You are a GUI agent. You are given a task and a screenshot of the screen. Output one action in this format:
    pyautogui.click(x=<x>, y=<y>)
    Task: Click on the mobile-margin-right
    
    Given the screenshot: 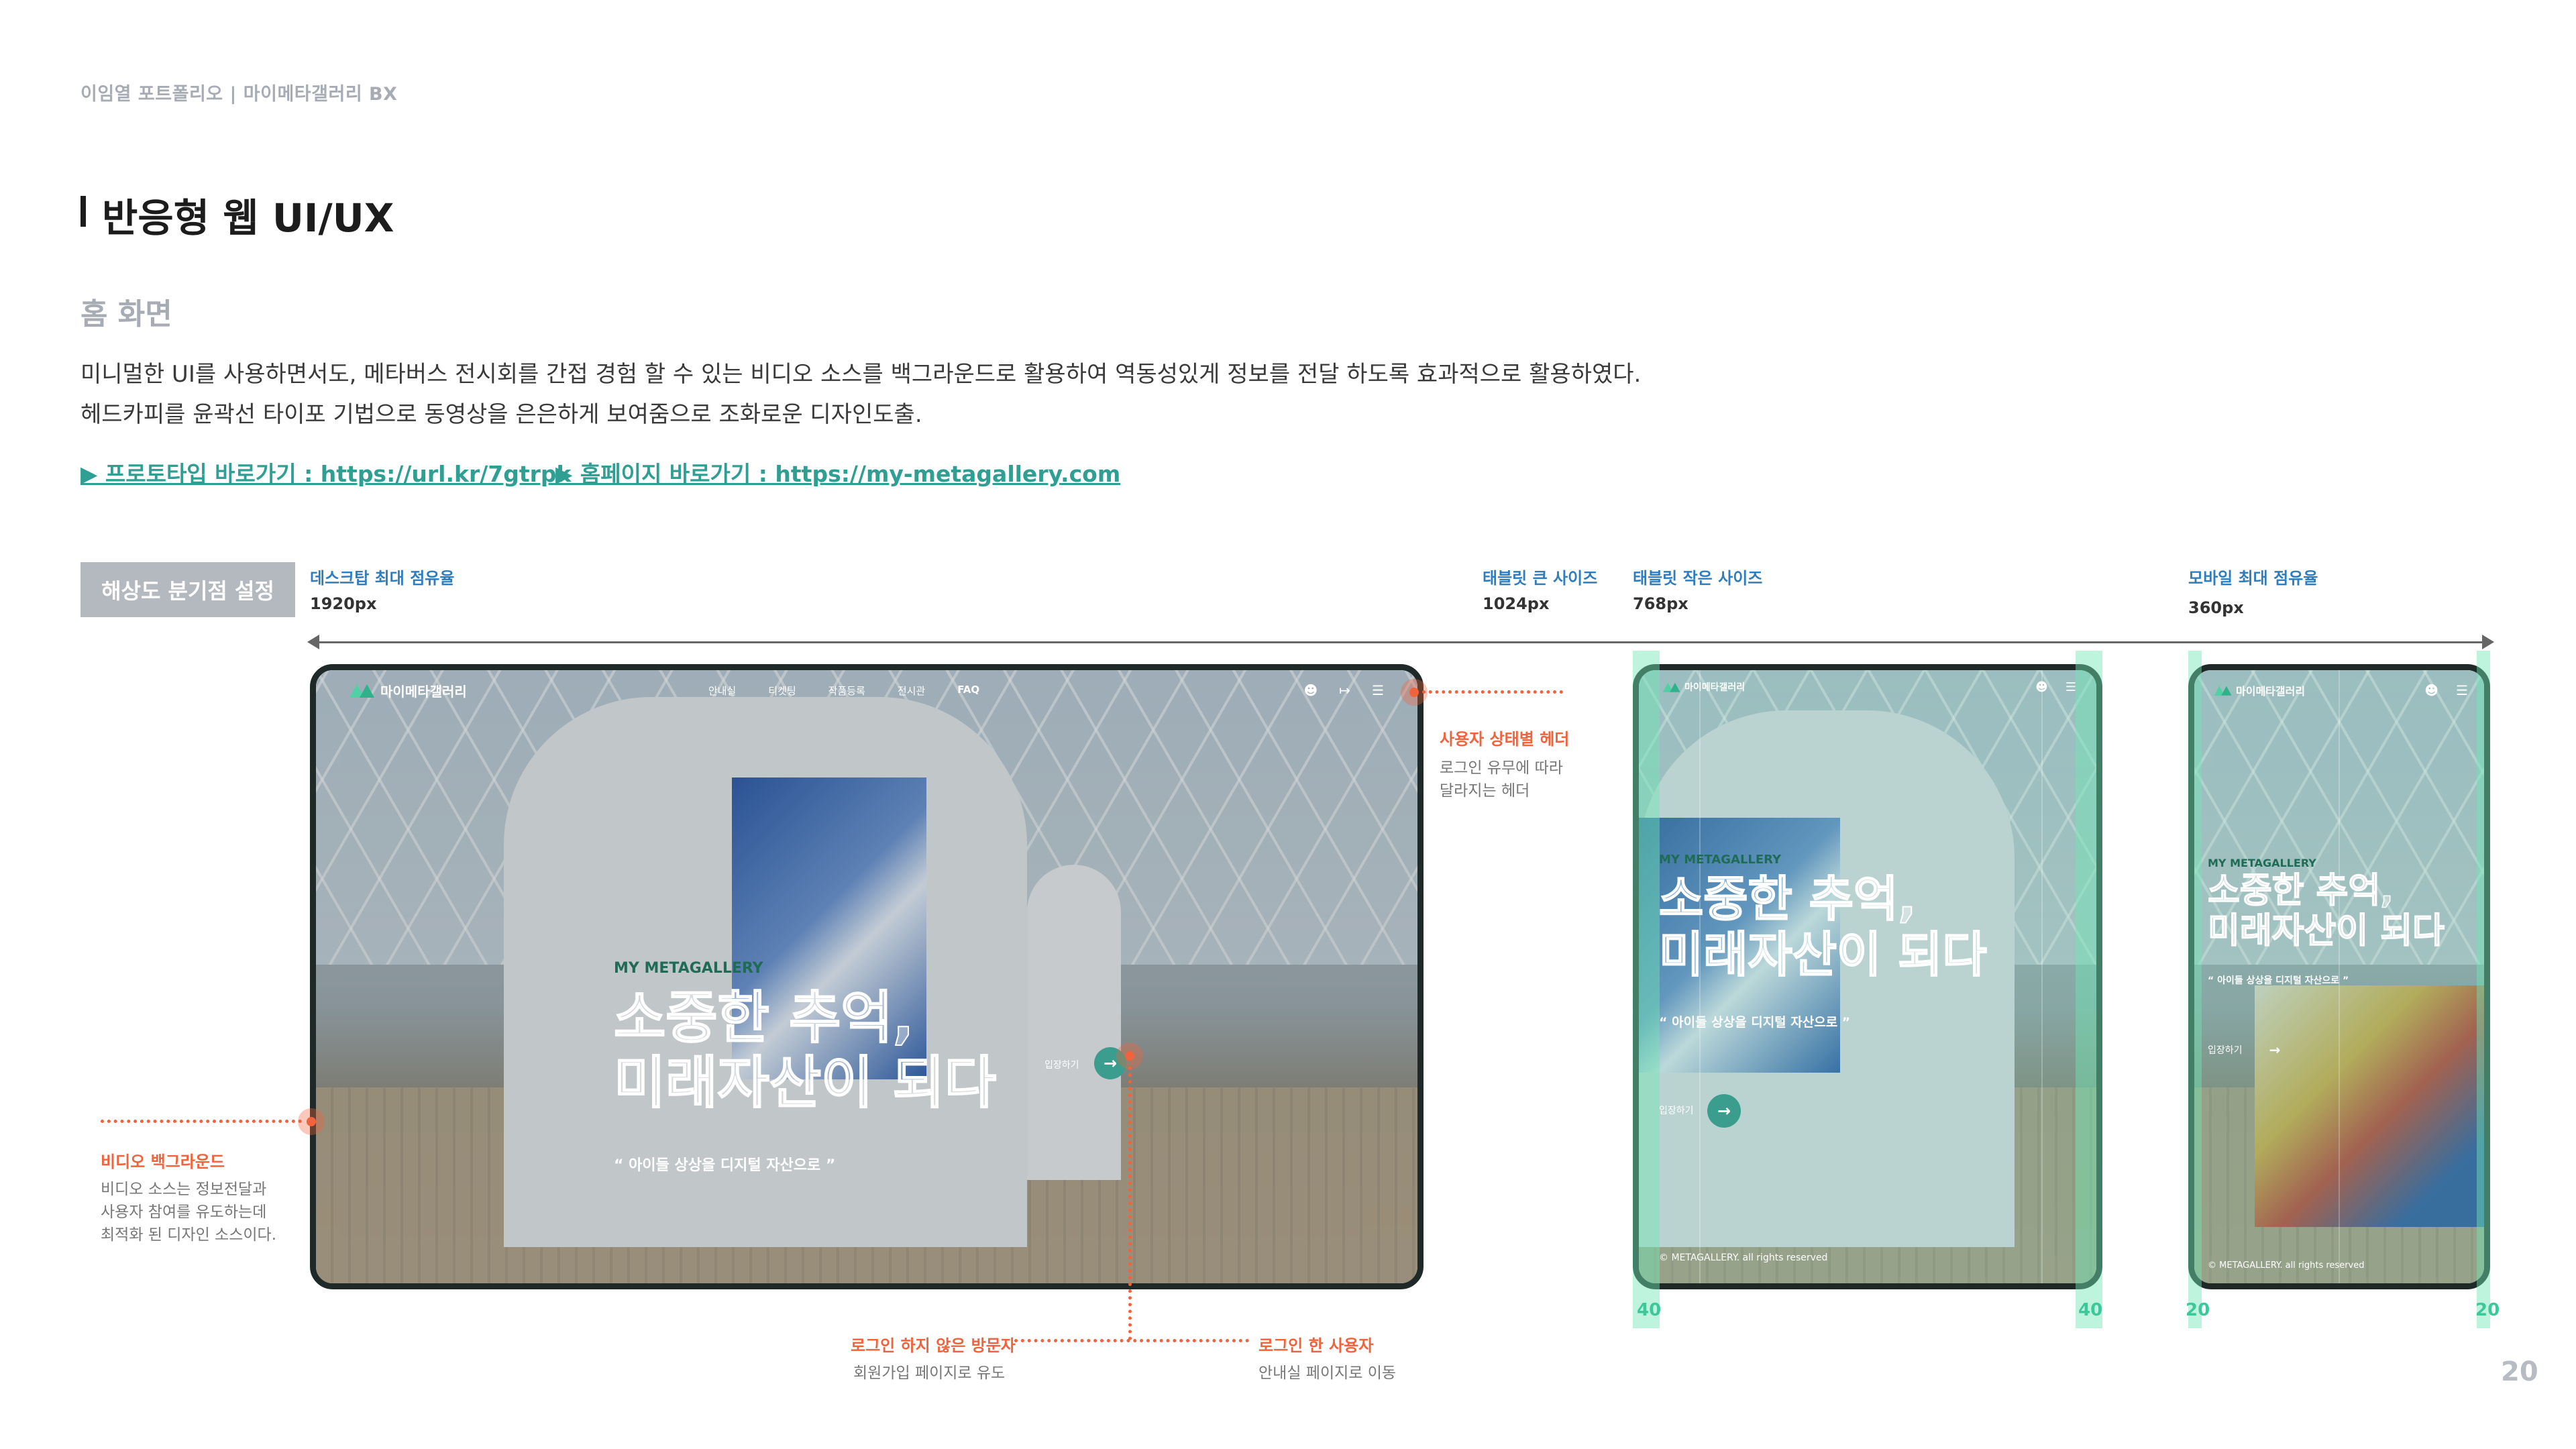 What is the action you would take?
    pyautogui.click(x=2483, y=989)
    